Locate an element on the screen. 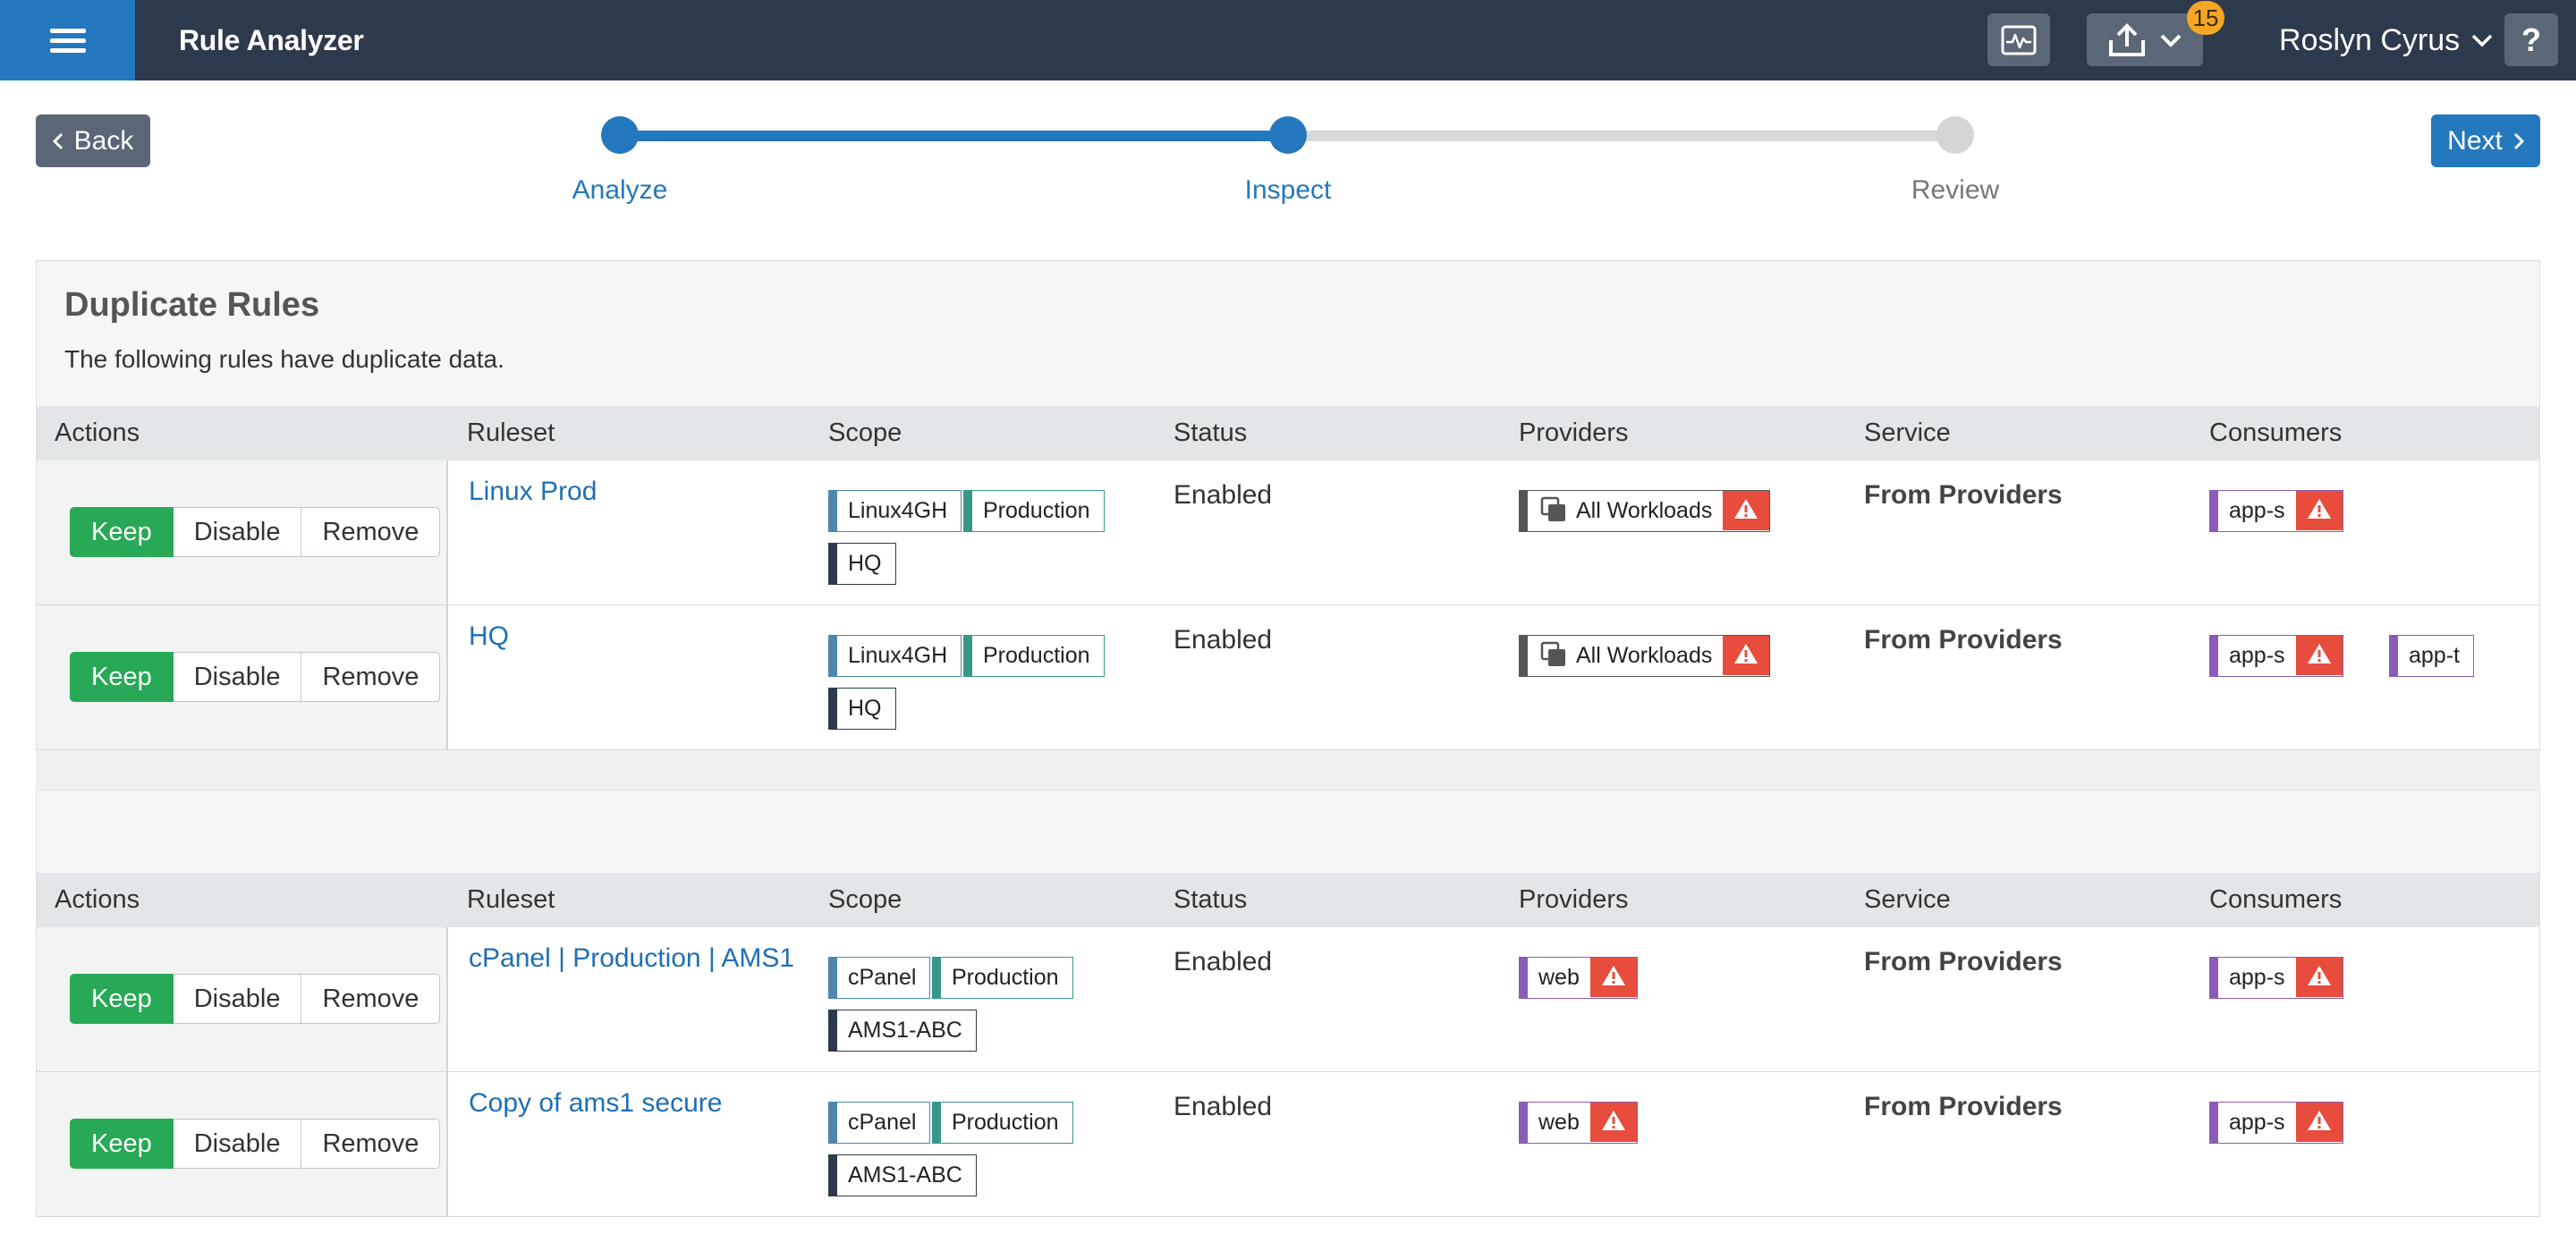  column-header-service: Service is located at coordinates (1907, 900).